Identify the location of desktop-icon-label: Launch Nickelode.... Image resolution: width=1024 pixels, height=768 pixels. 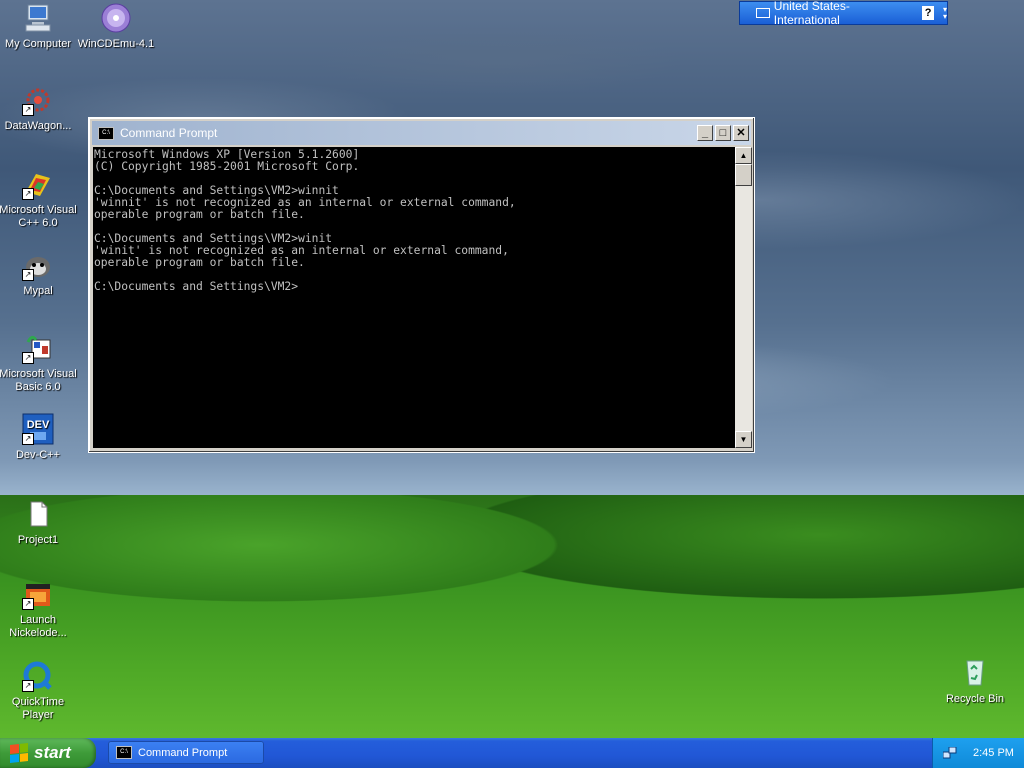
(38, 626).